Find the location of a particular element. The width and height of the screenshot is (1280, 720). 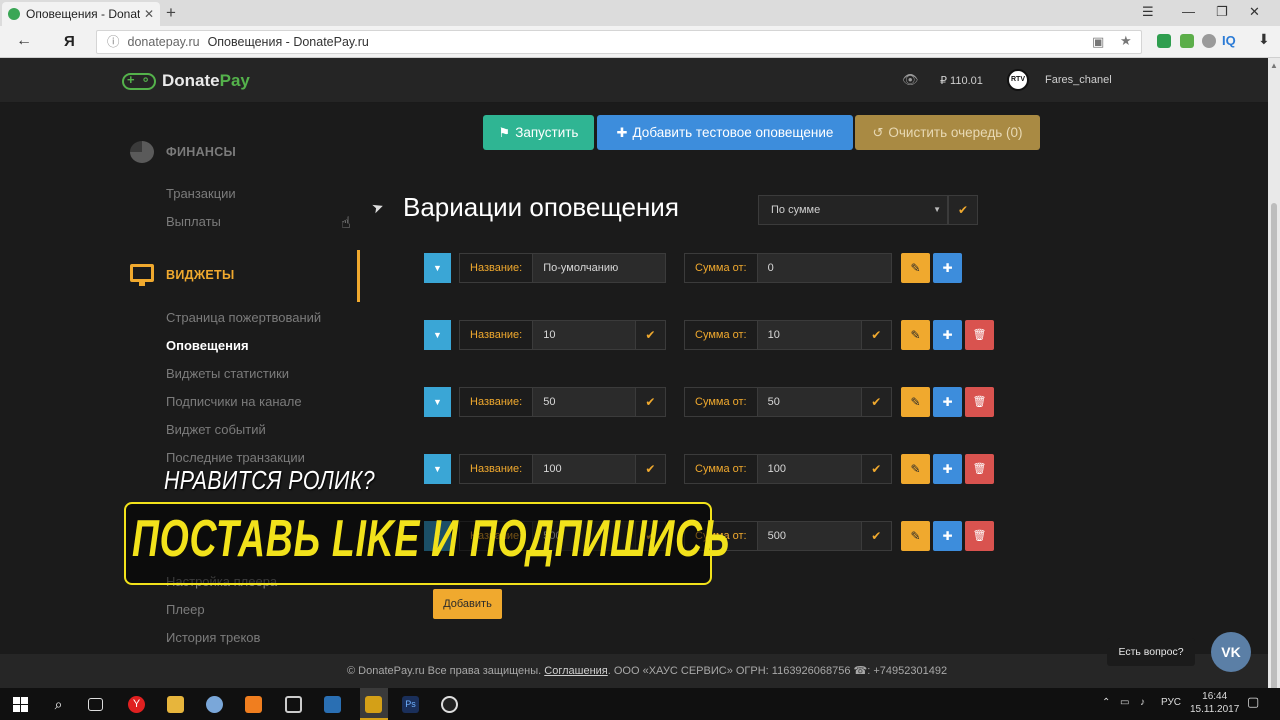

add-test-alert-button: ✚ Добавить тестовое оповещение is located at coordinates (725, 132).